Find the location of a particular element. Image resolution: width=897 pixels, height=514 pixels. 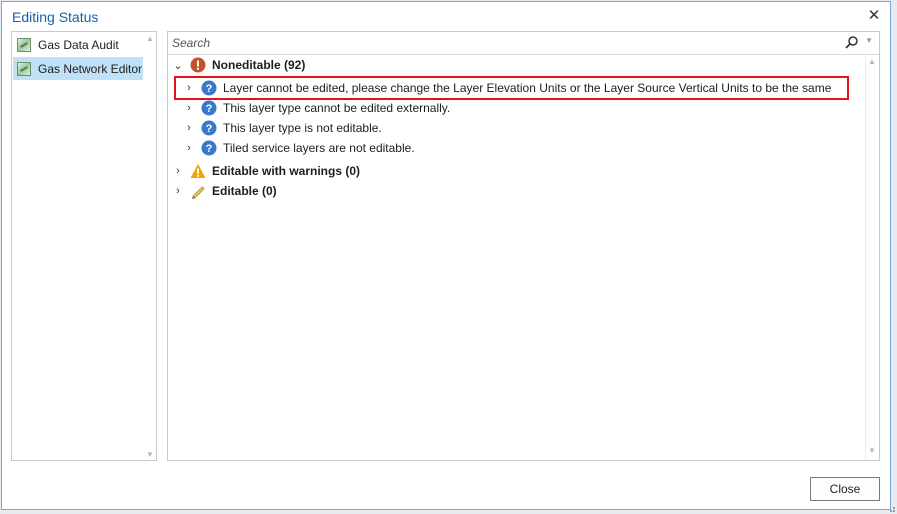

item-label: This layer type is not editable. is located at coordinates (302, 128).